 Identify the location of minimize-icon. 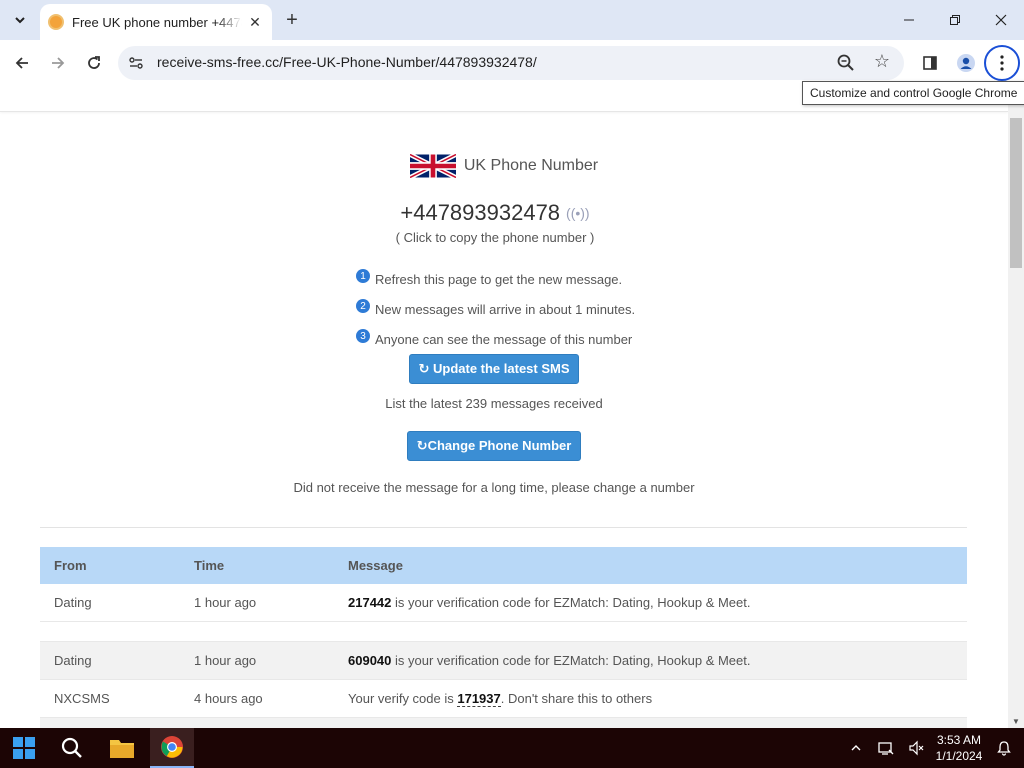
(909, 20).